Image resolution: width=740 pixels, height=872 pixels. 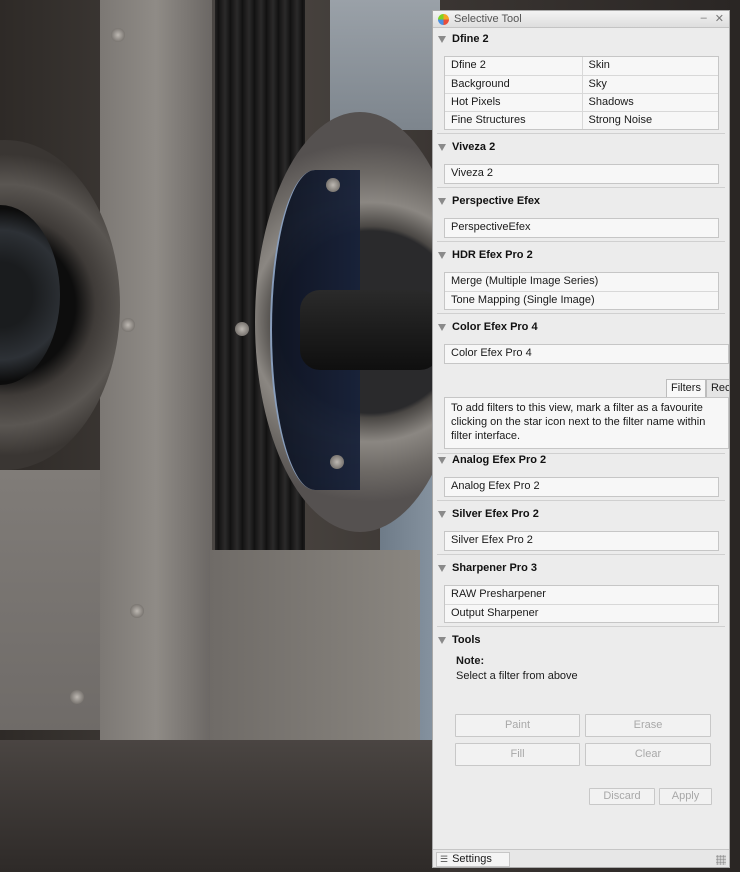 I want to click on tab-recent: Rec, so click(x=717, y=388).